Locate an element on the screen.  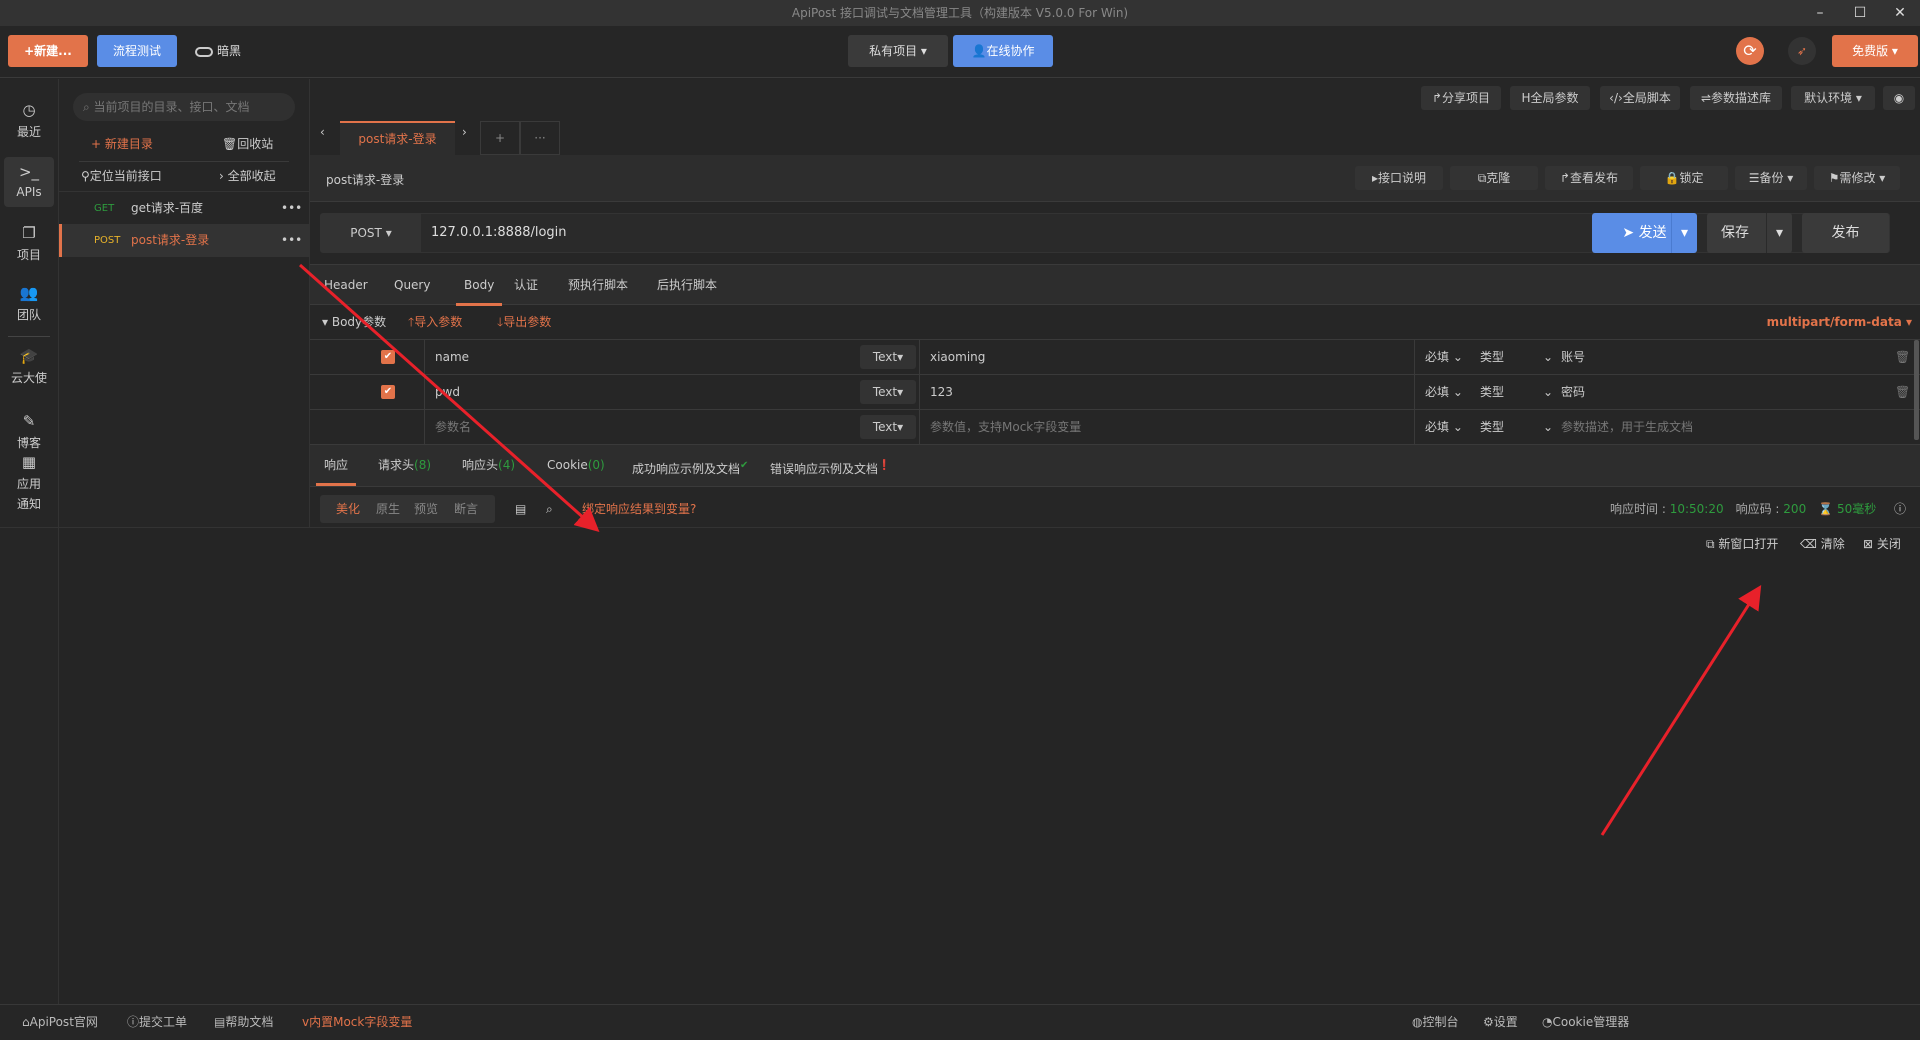
rail-item-apis: >_ APIs is located at coordinates (29, 182).